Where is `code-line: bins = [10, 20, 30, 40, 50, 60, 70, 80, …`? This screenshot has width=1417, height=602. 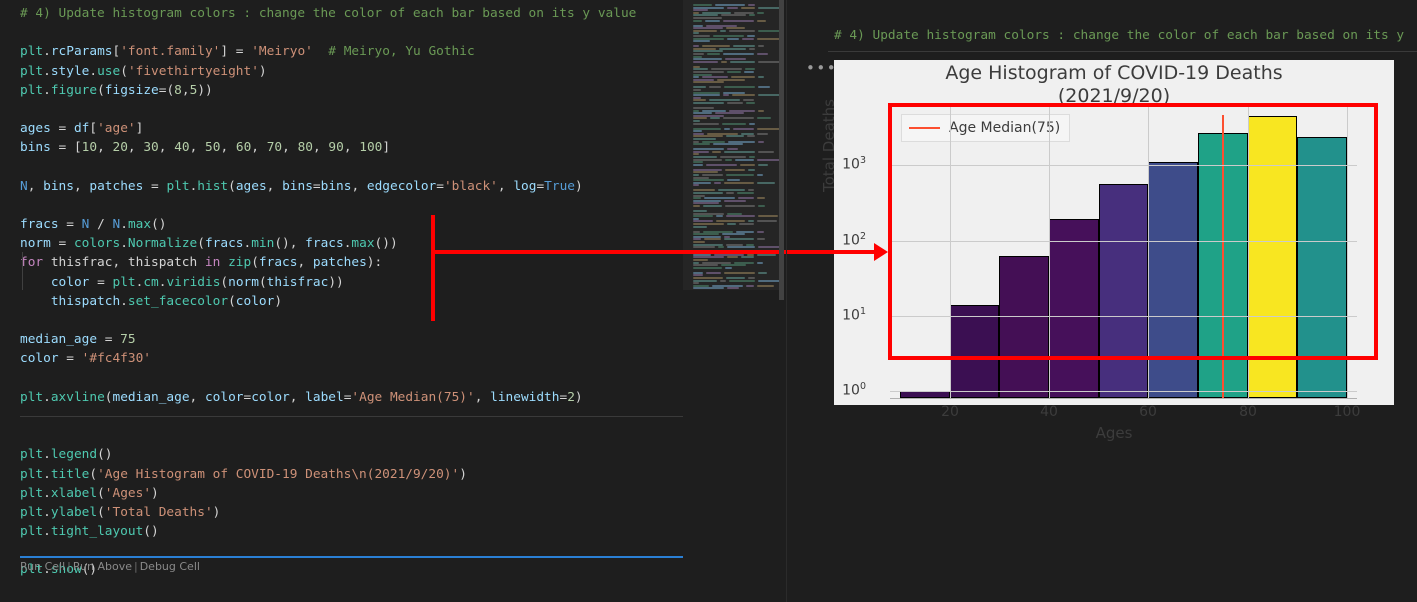
code-line: bins = [10, 20, 30, 40, 50, 60, 70, 80, … is located at coordinates (351, 147).